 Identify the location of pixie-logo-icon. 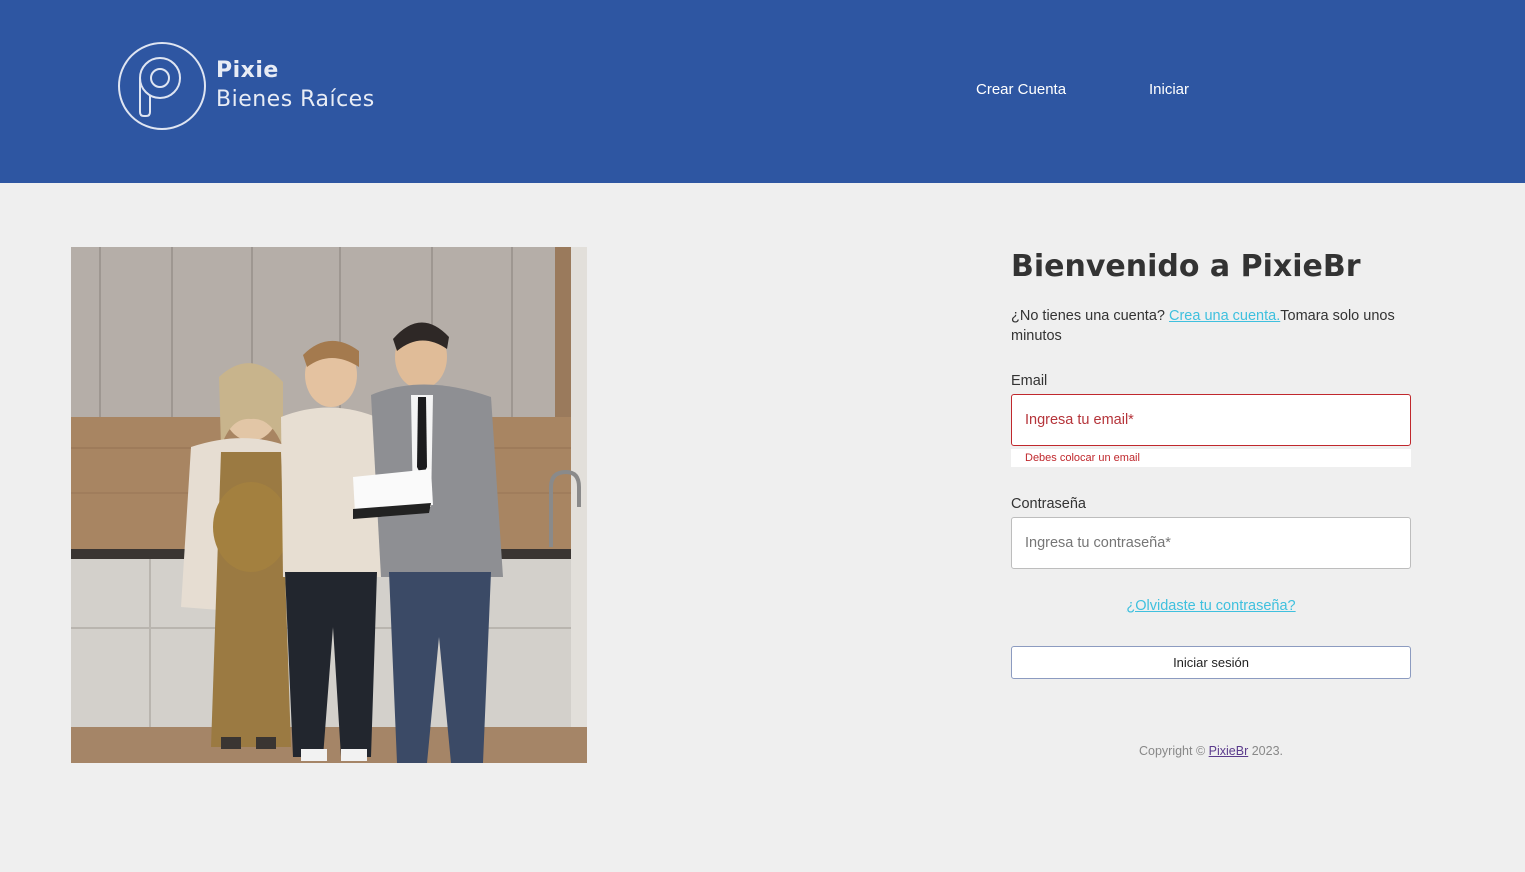
(162, 86).